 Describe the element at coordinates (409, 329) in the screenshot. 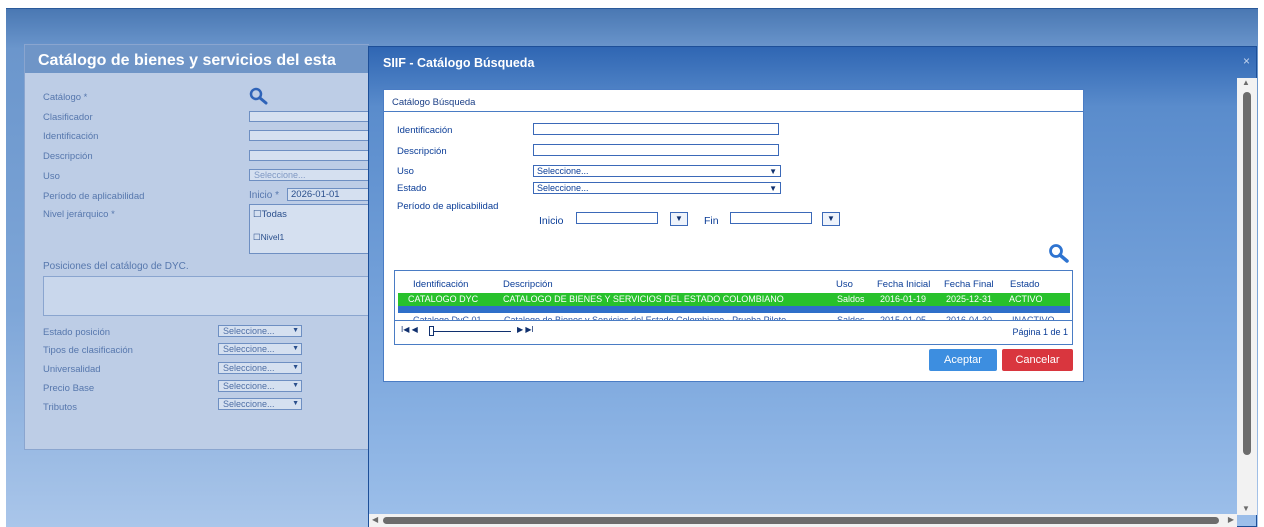

I see `pager-first-prev: I◀ ◀` at that location.